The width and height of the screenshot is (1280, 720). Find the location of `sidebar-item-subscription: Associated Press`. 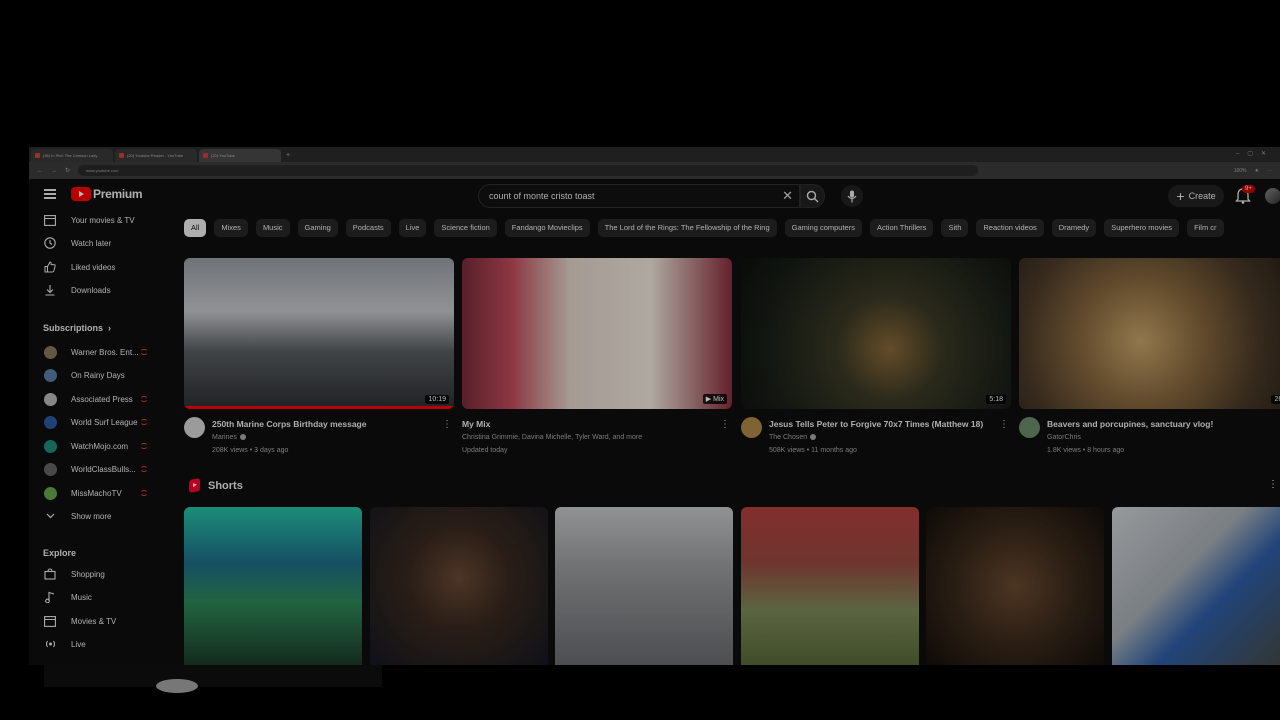

sidebar-item-subscription: Associated Press is located at coordinates (99, 399).